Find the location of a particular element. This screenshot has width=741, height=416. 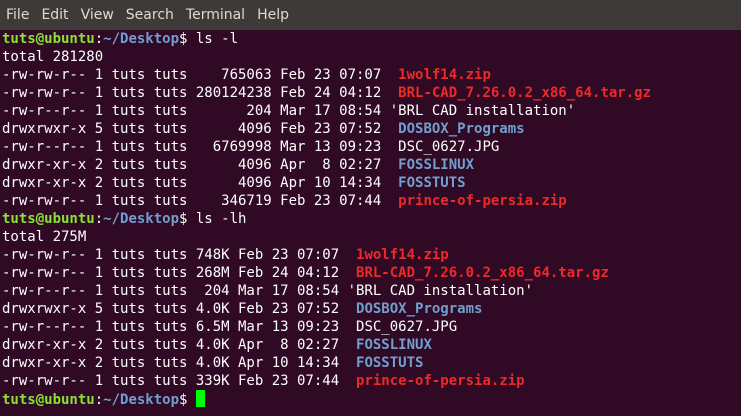

file-meta: drwxr-xr-x 2 tuts tuts 4096 Apr 8 02:27 is located at coordinates (200, 165).